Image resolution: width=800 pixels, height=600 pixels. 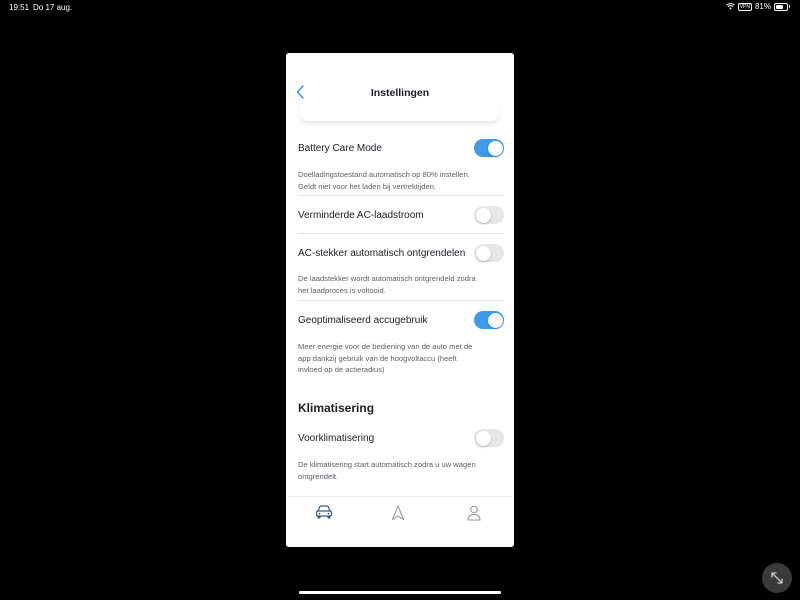 I want to click on battery-icon, so click(x=782, y=6).